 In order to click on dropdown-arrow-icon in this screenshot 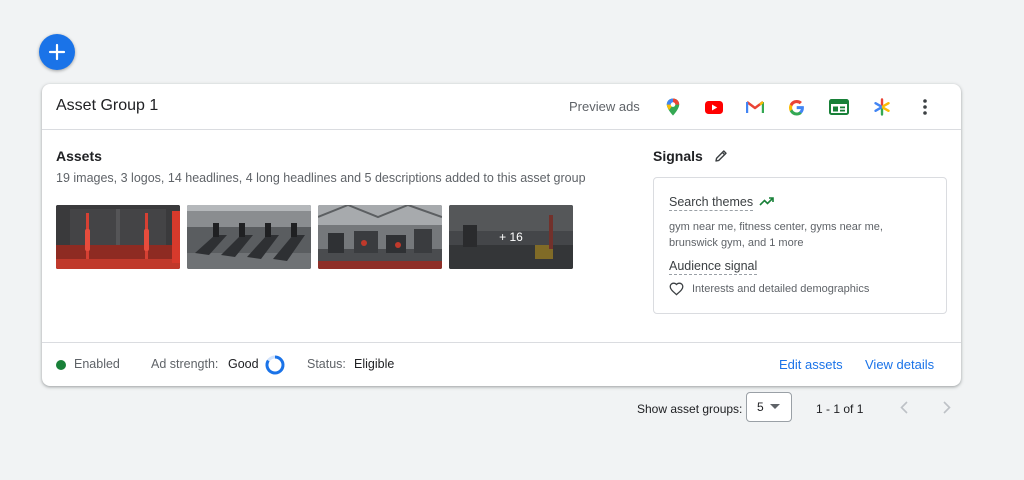, I will do `click(774, 406)`.